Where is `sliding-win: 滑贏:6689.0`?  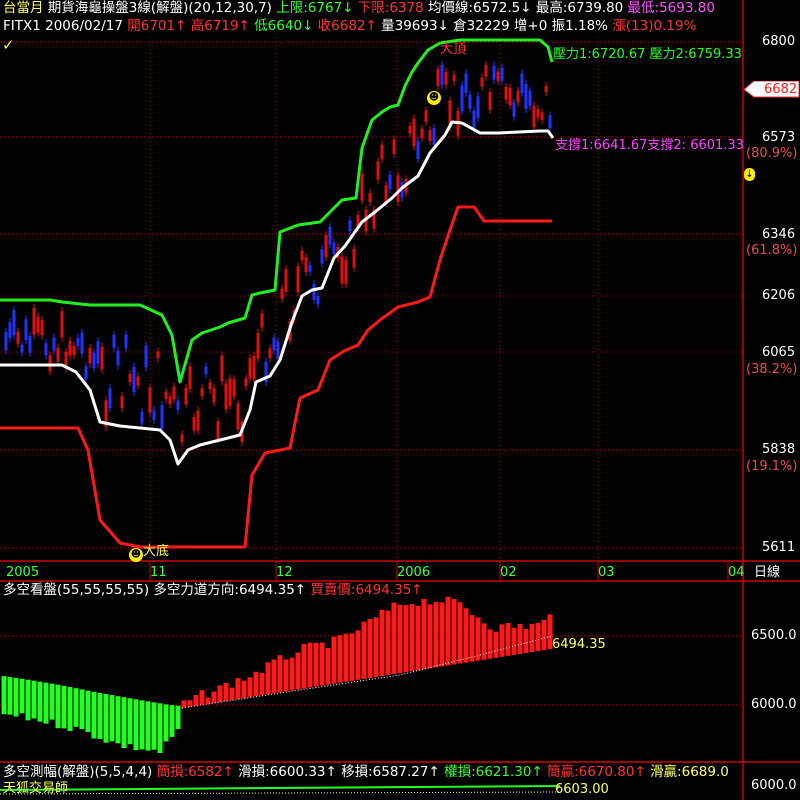 sliding-win: 滑贏:6689.0 is located at coordinates (689, 772).